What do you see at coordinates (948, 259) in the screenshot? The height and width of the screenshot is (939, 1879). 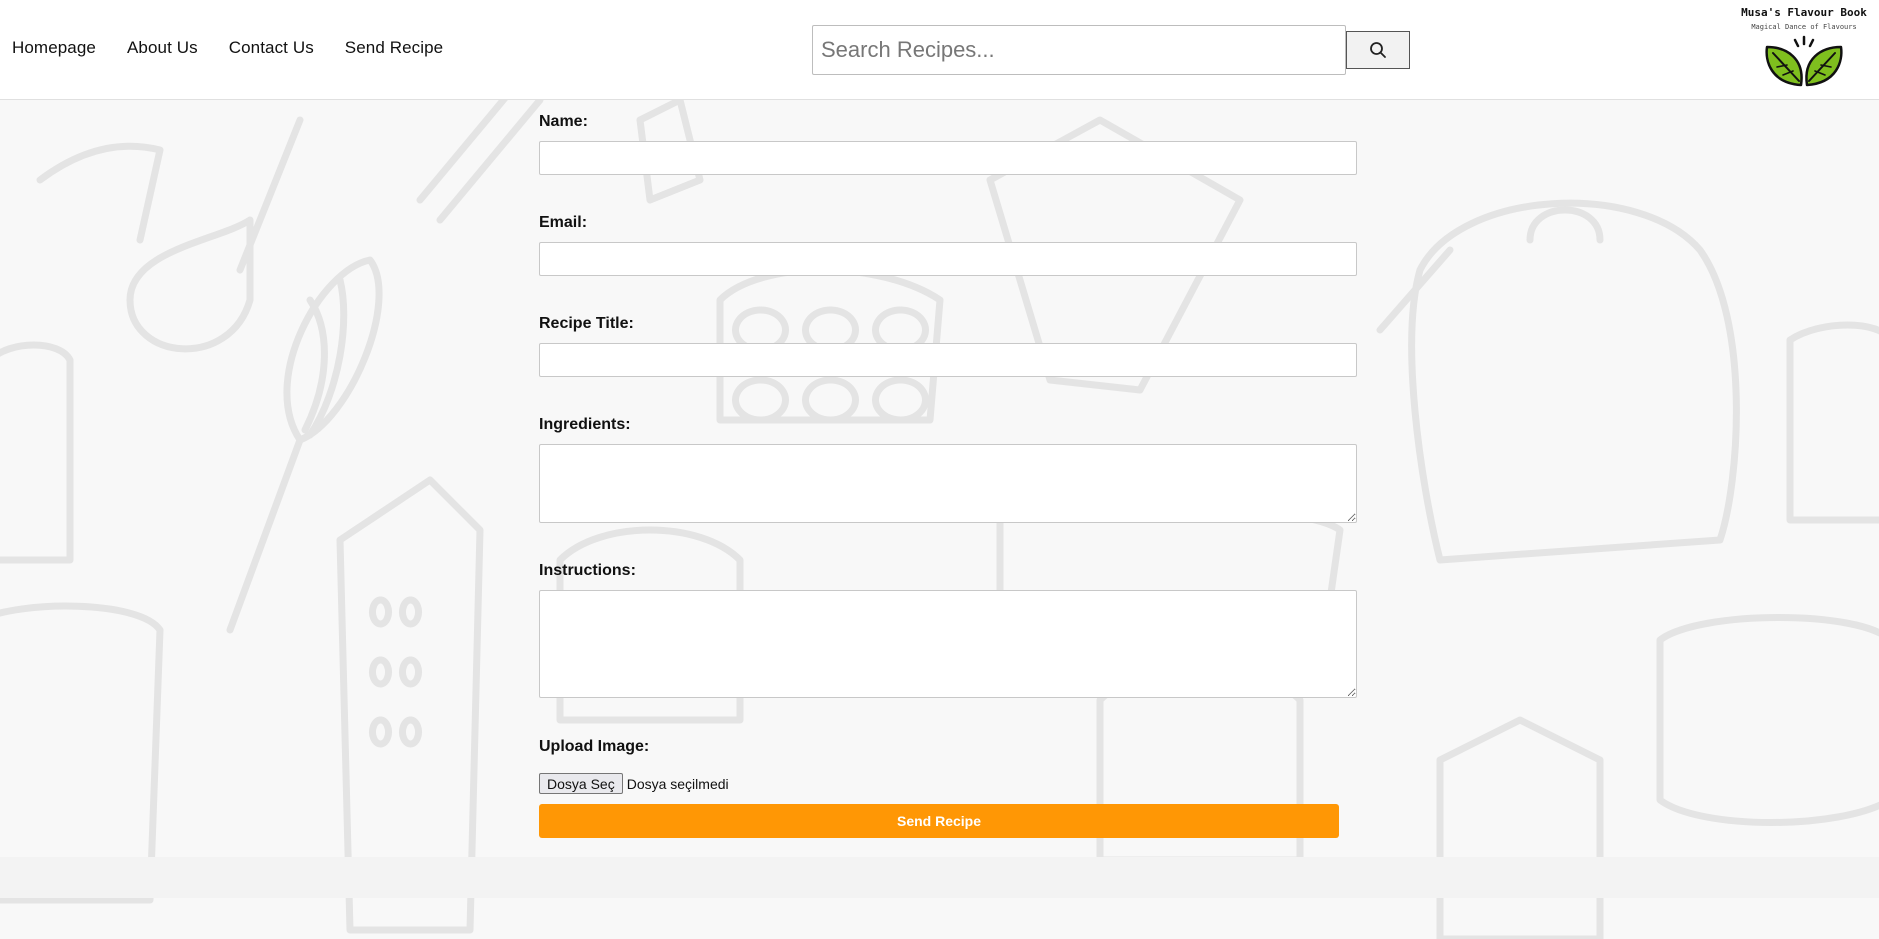 I see `email-field` at bounding box center [948, 259].